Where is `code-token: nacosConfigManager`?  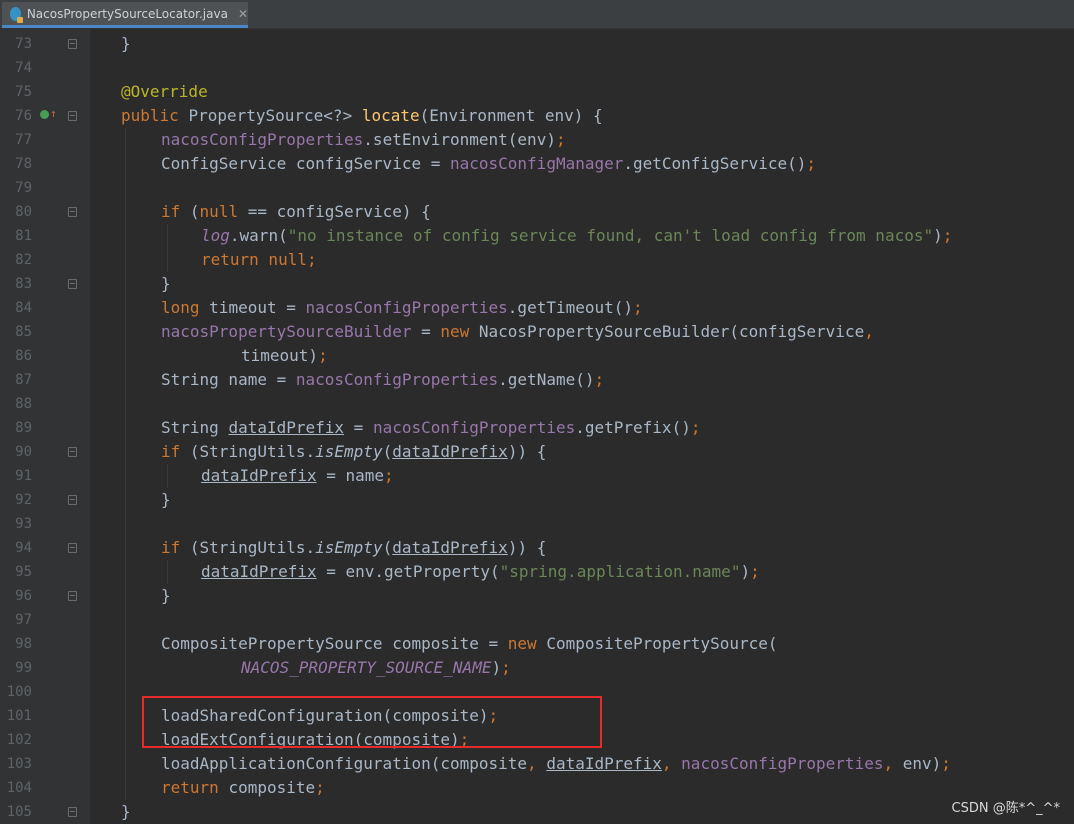
code-token: nacosConfigManager is located at coordinates (536, 163).